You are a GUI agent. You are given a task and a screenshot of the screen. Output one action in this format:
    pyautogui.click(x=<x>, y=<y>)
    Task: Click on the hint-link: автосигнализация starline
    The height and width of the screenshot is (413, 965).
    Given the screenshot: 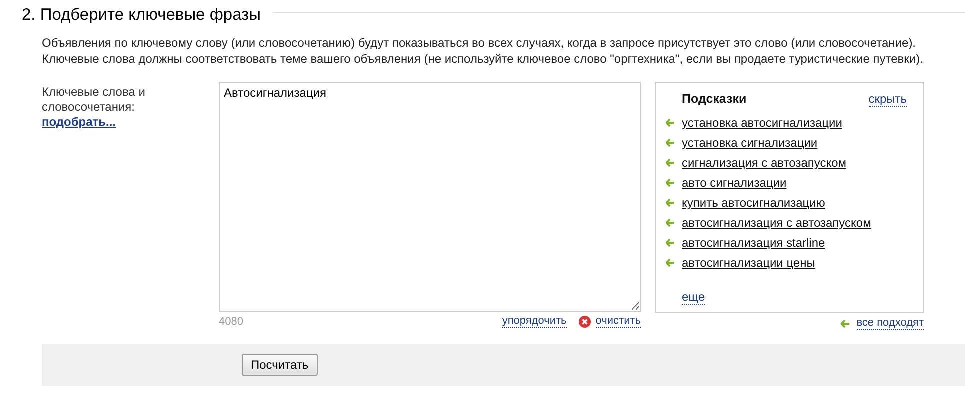 What is the action you would take?
    pyautogui.click(x=754, y=243)
    